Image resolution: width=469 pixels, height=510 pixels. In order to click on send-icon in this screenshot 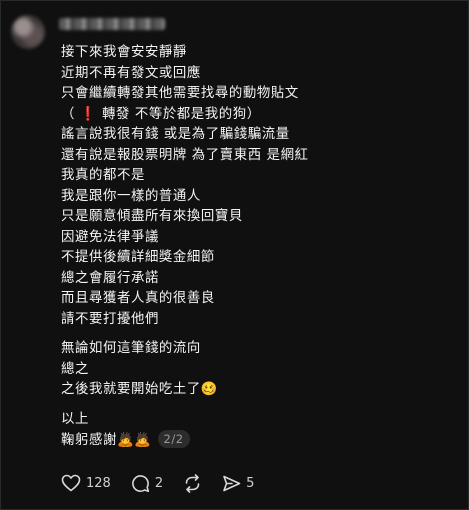, I will do `click(231, 483)`.